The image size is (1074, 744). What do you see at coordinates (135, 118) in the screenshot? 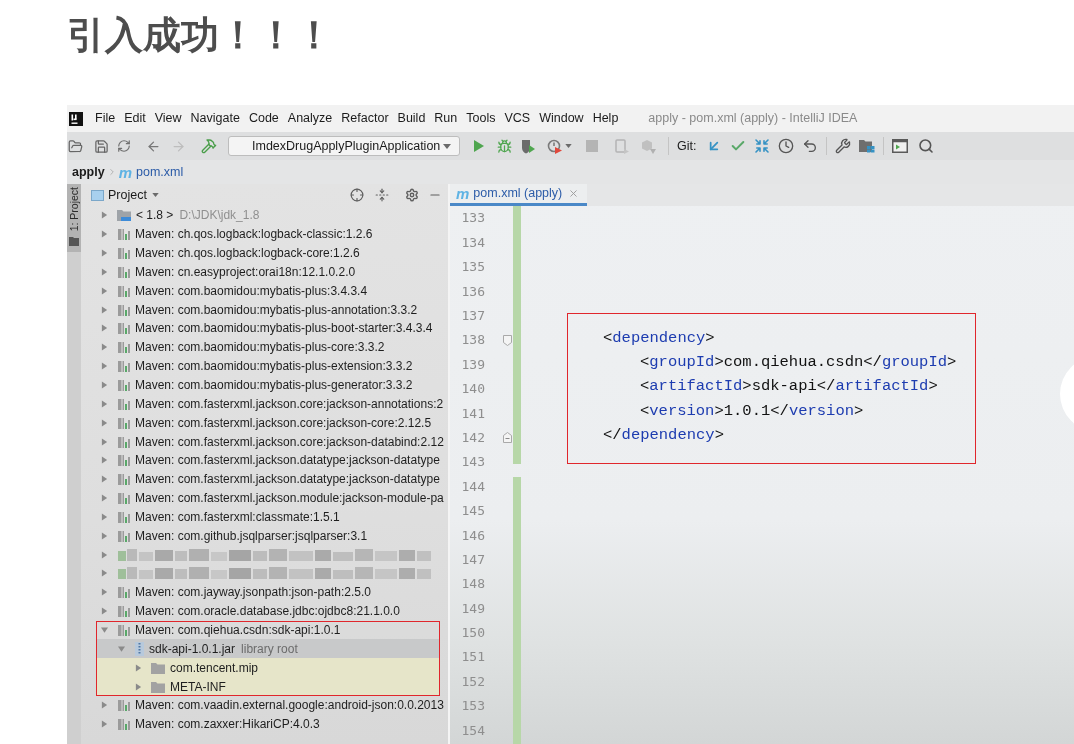
I see `menu-item: Edit` at bounding box center [135, 118].